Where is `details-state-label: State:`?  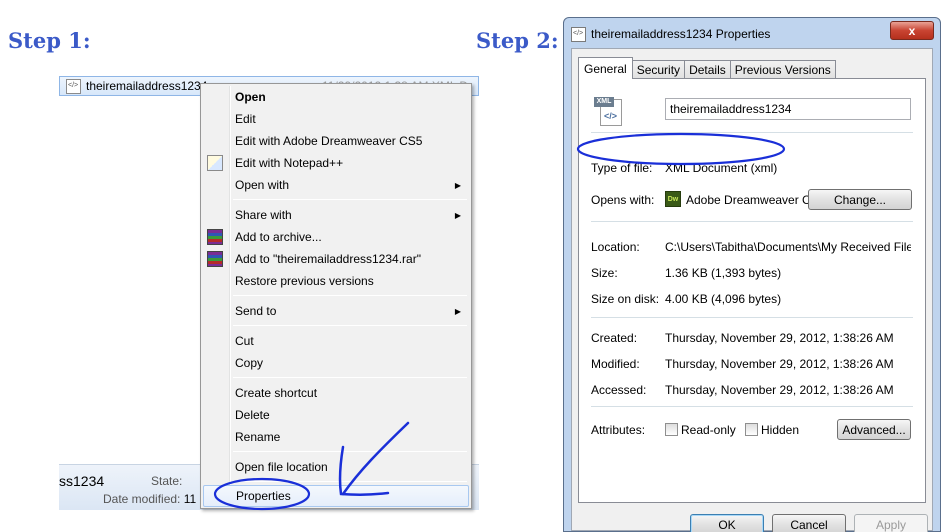 details-state-label: State: is located at coordinates (167, 481).